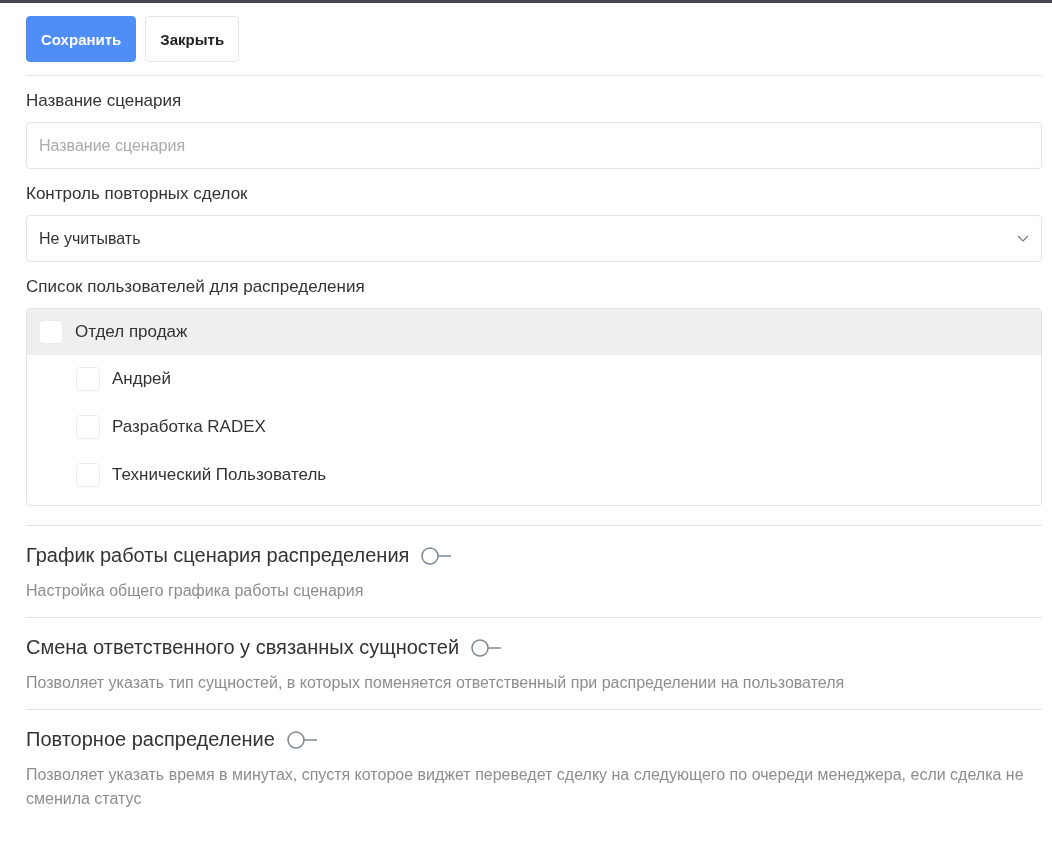 The image size is (1052, 850). Describe the element at coordinates (525, 787) in the screenshot. I see `section-description: Позволяет указать время в минутах, спустя которое виджет переведет сделку на следующего по очереди менеджера, если сделка не сменила статус` at that location.